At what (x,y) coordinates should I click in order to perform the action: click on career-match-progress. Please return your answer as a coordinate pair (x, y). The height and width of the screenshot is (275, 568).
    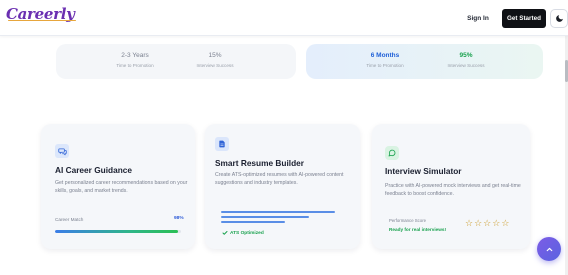
    Looking at the image, I should click on (118, 231).